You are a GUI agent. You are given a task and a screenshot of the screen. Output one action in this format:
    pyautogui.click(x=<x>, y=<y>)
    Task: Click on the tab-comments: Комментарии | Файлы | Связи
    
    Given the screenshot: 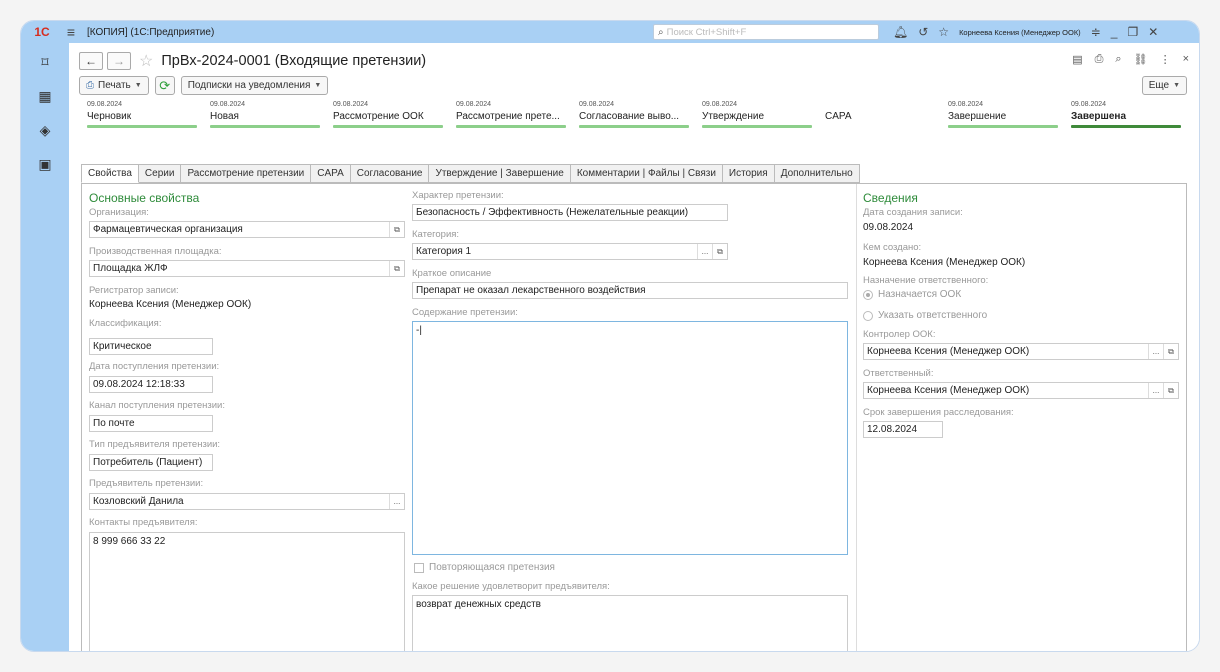 What is the action you would take?
    pyautogui.click(x=646, y=173)
    